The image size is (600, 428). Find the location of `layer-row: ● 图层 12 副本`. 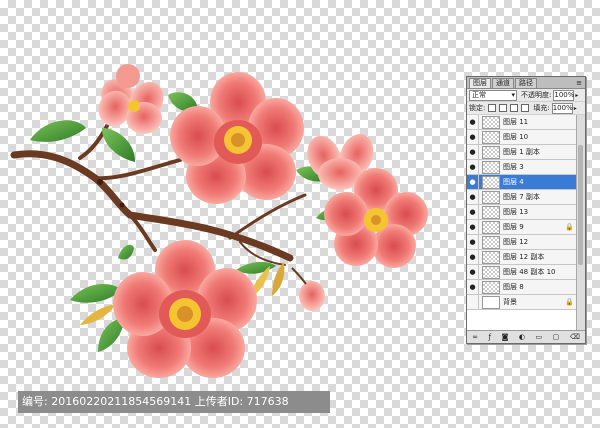

layer-row: ● 图层 12 副本 is located at coordinates (522, 257).